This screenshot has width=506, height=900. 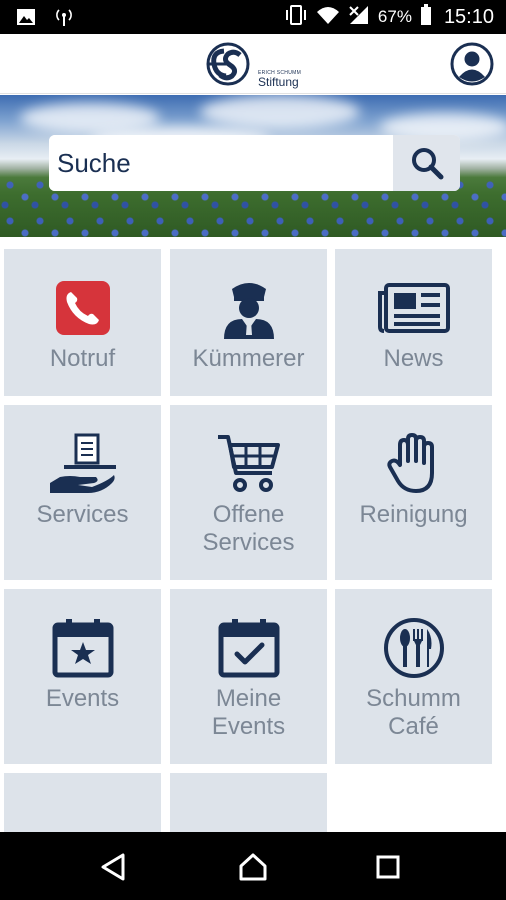 I want to click on tile-services: Services, so click(x=82, y=492).